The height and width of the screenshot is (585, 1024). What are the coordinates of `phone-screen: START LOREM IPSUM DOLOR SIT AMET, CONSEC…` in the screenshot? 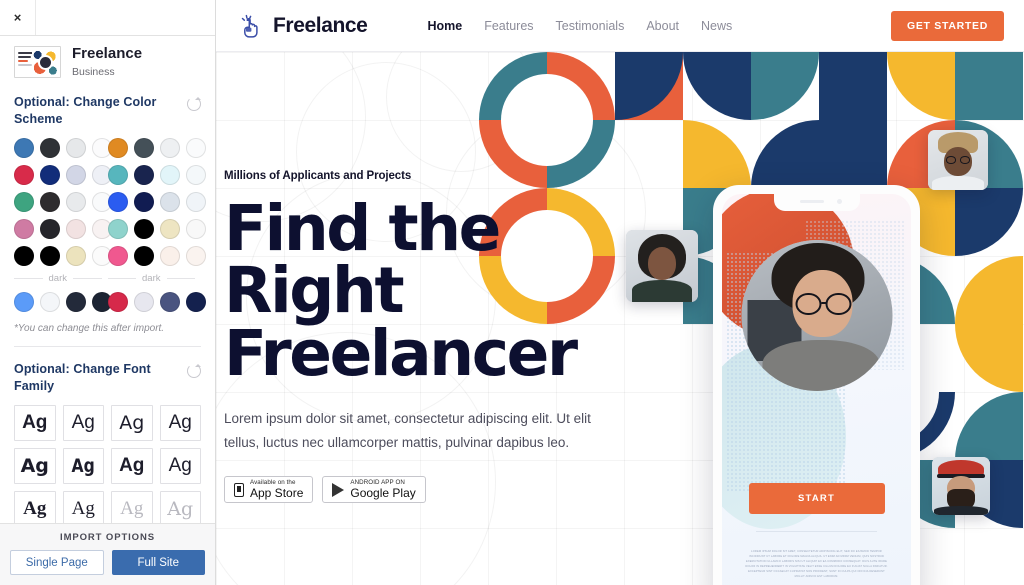 It's located at (816, 389).